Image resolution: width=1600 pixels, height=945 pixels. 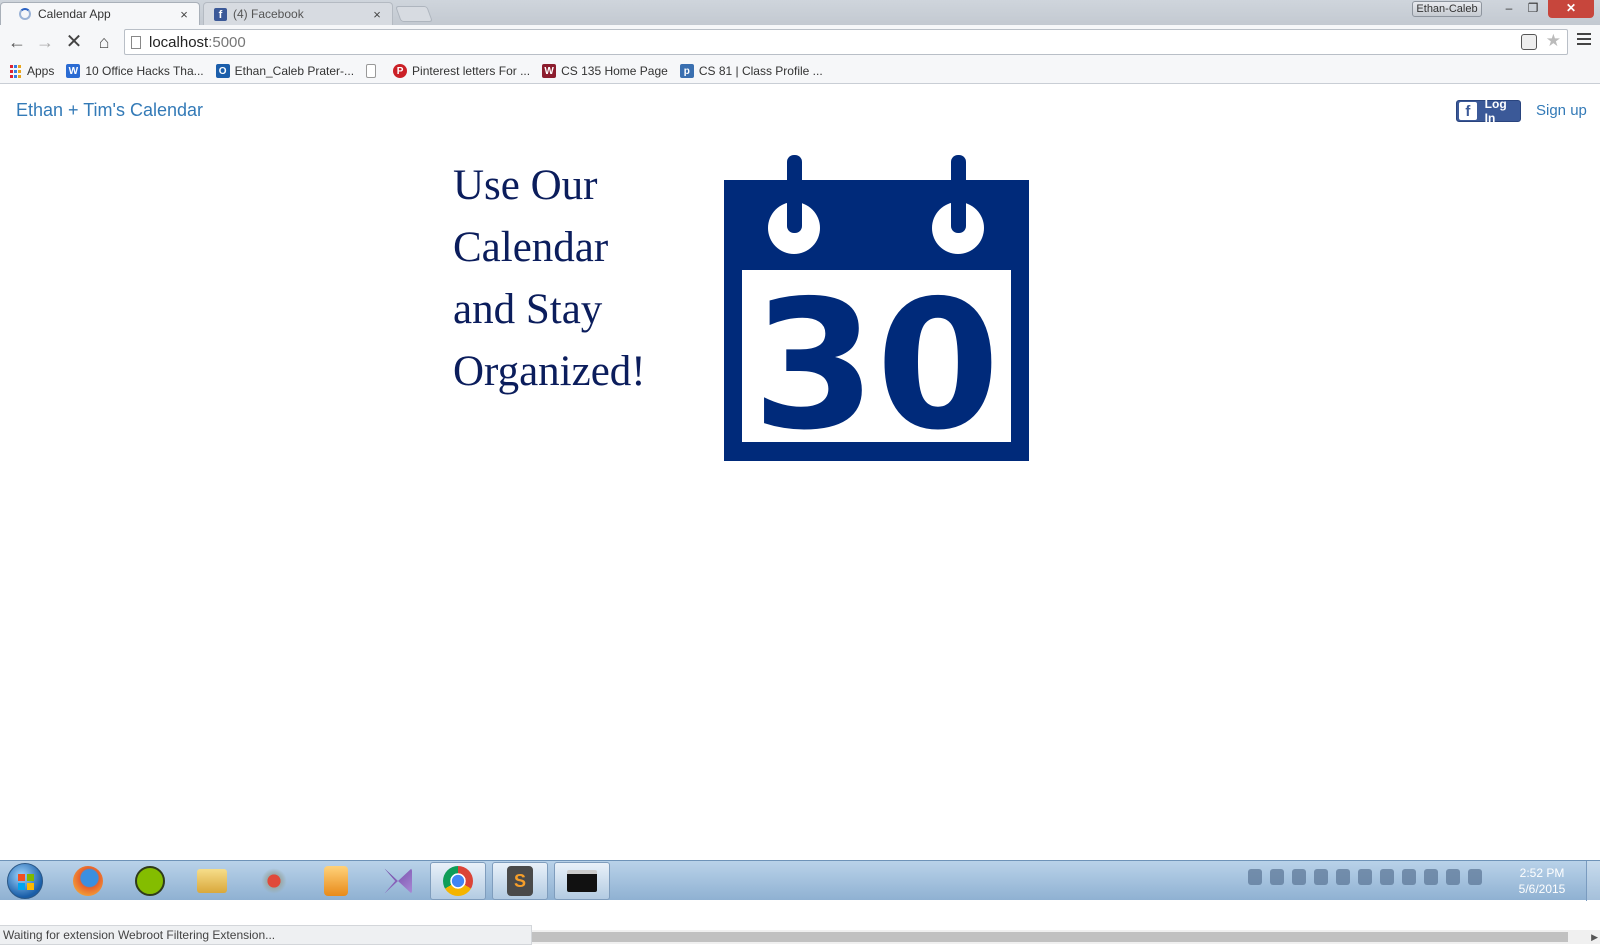 I want to click on security-icon, so click(x=1431, y=877).